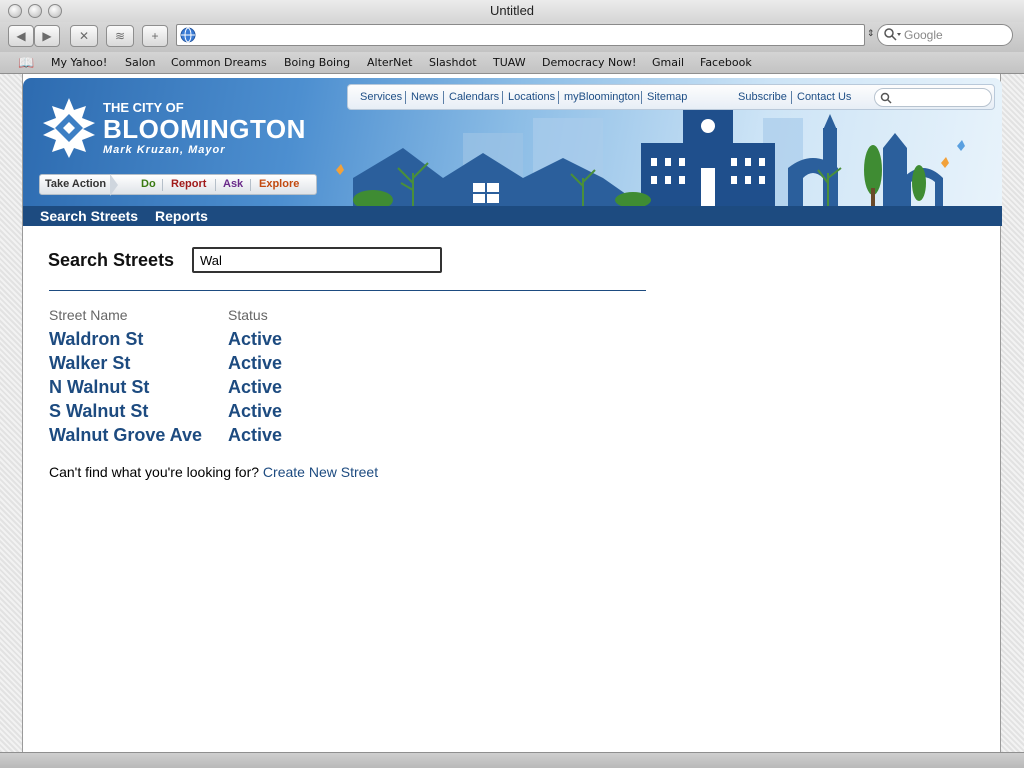 The height and width of the screenshot is (768, 1024). What do you see at coordinates (923, 35) in the screenshot?
I see `google-search-placeholder: Google` at bounding box center [923, 35].